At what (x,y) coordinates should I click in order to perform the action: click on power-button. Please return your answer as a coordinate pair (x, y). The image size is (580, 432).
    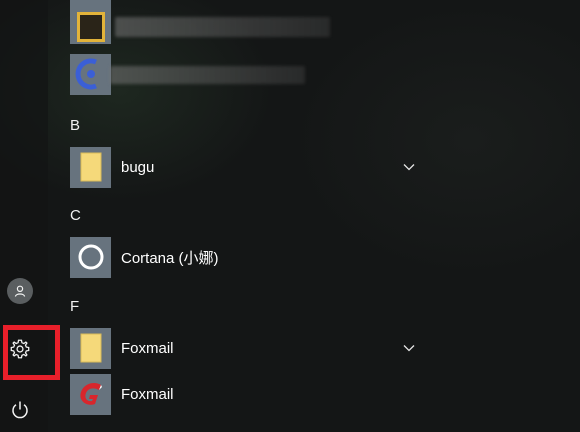
    Looking at the image, I should click on (20, 412).